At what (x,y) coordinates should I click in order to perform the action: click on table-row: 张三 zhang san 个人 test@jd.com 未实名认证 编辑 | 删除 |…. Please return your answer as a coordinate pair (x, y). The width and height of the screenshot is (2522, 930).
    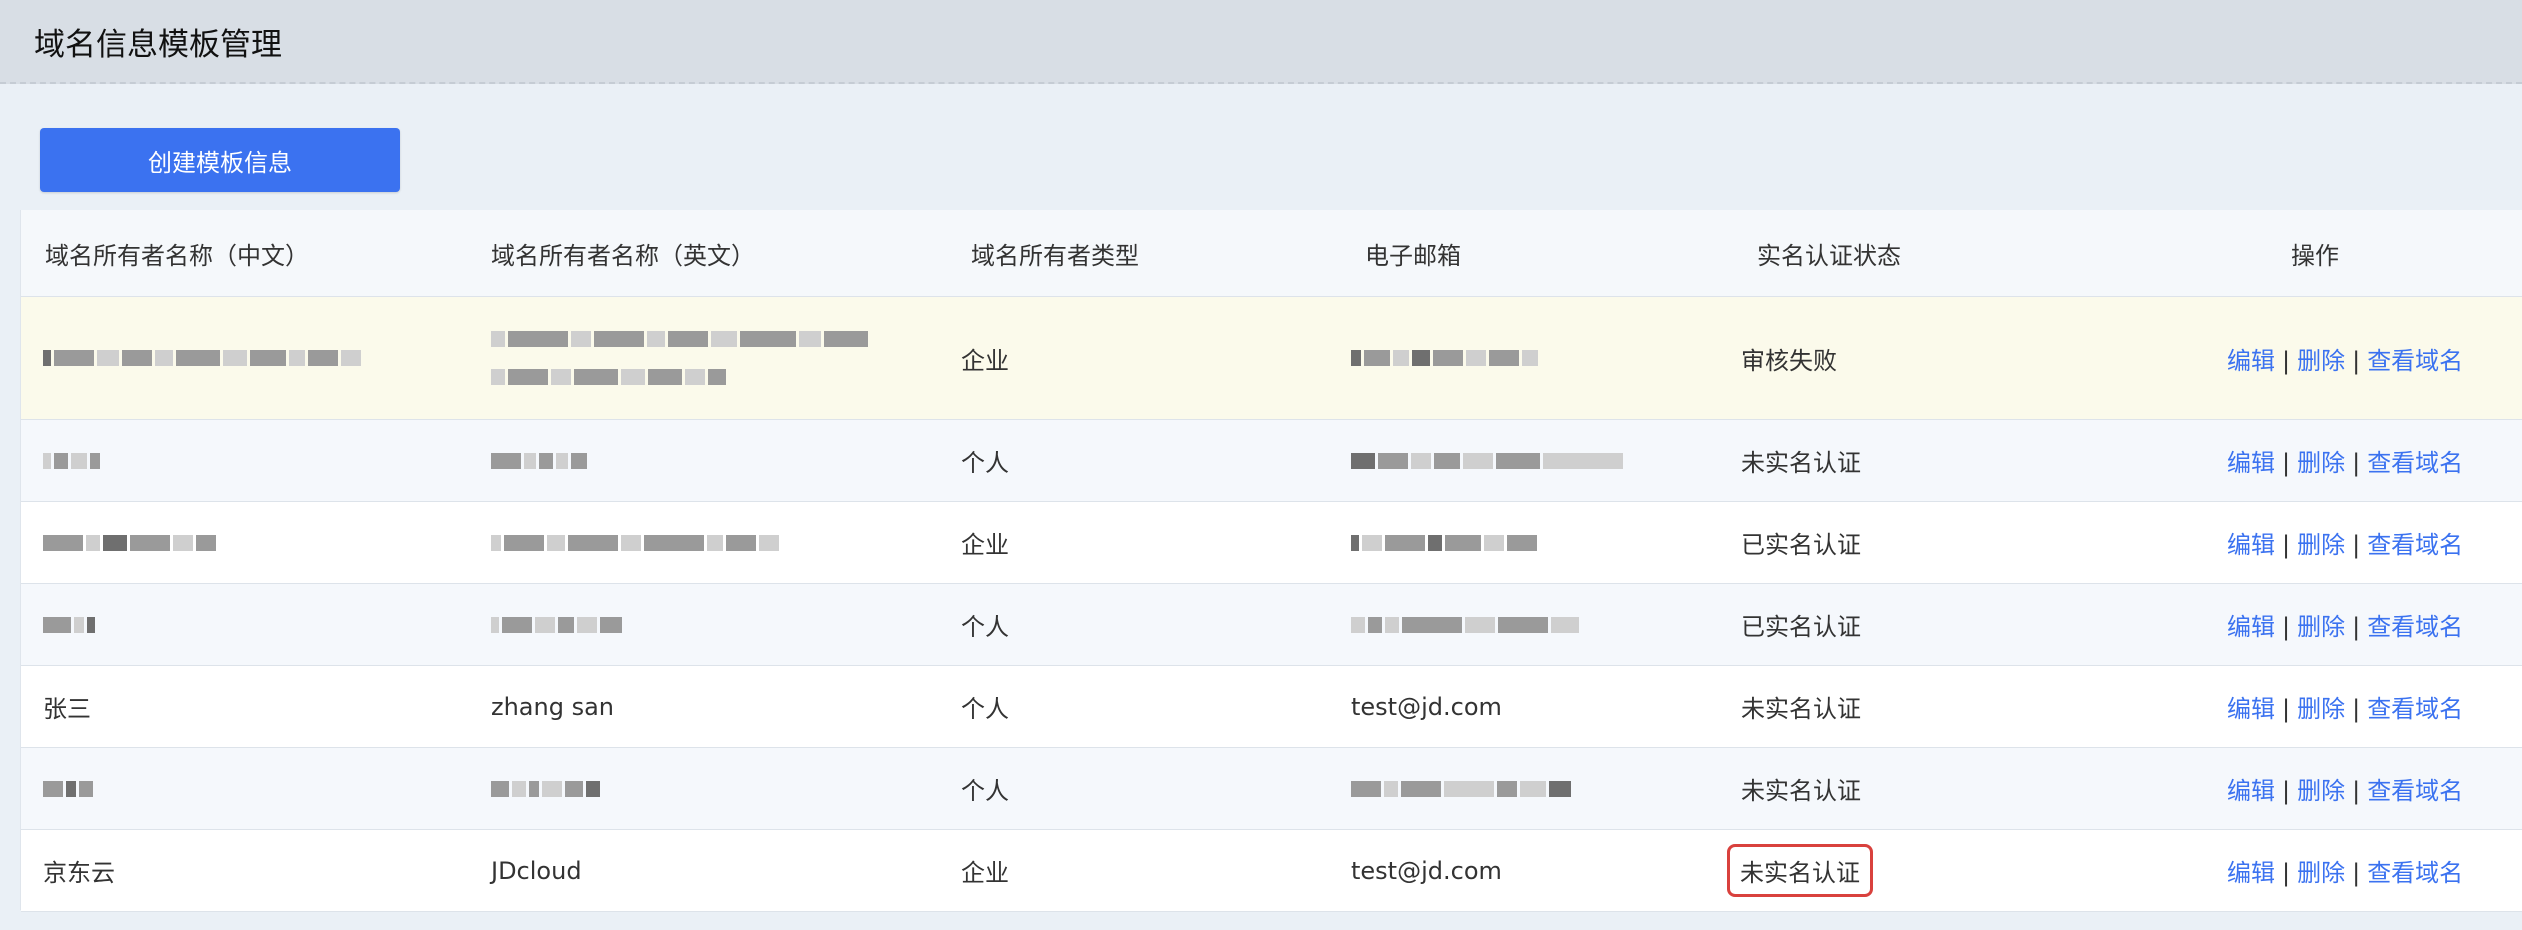
    Looking at the image, I should click on (1271, 707).